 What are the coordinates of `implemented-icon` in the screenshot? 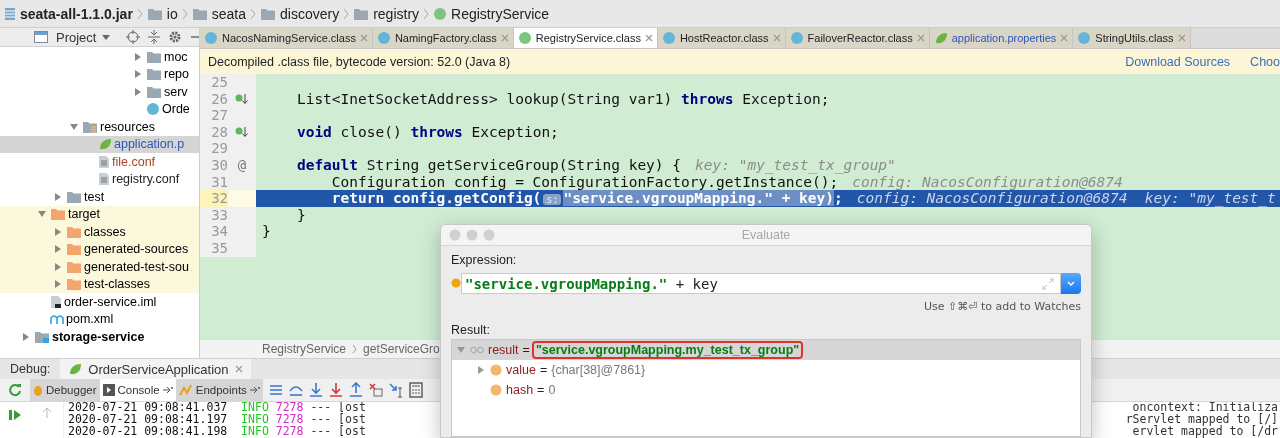 It's located at (242, 98).